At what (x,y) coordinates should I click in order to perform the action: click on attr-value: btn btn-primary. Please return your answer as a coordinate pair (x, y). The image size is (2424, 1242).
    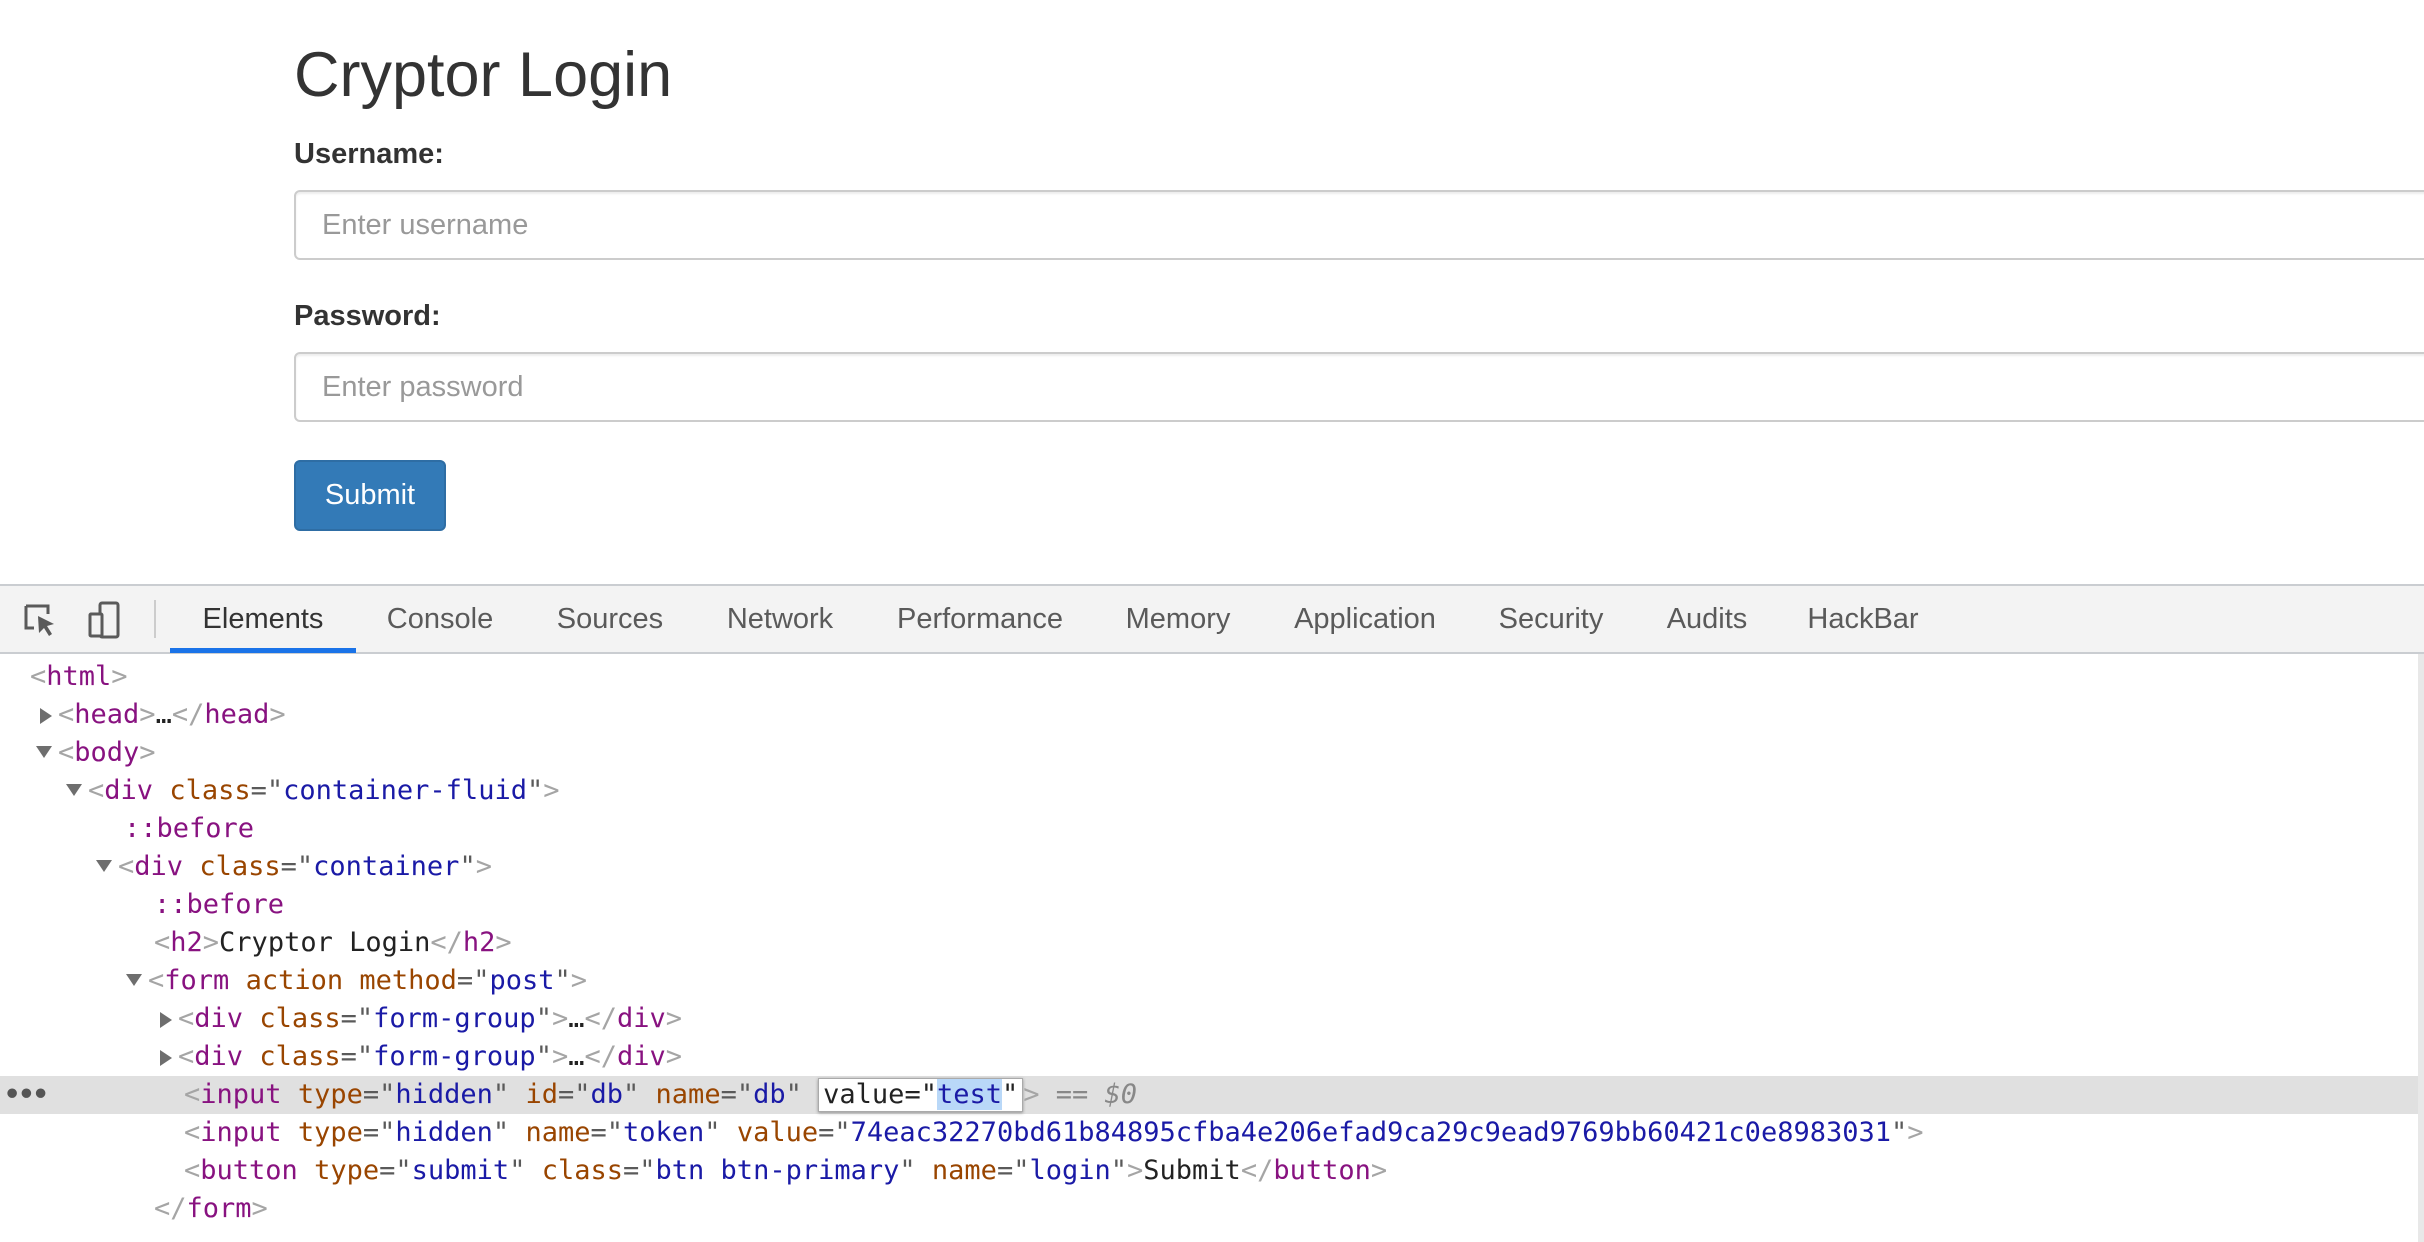
    Looking at the image, I should click on (777, 1170).